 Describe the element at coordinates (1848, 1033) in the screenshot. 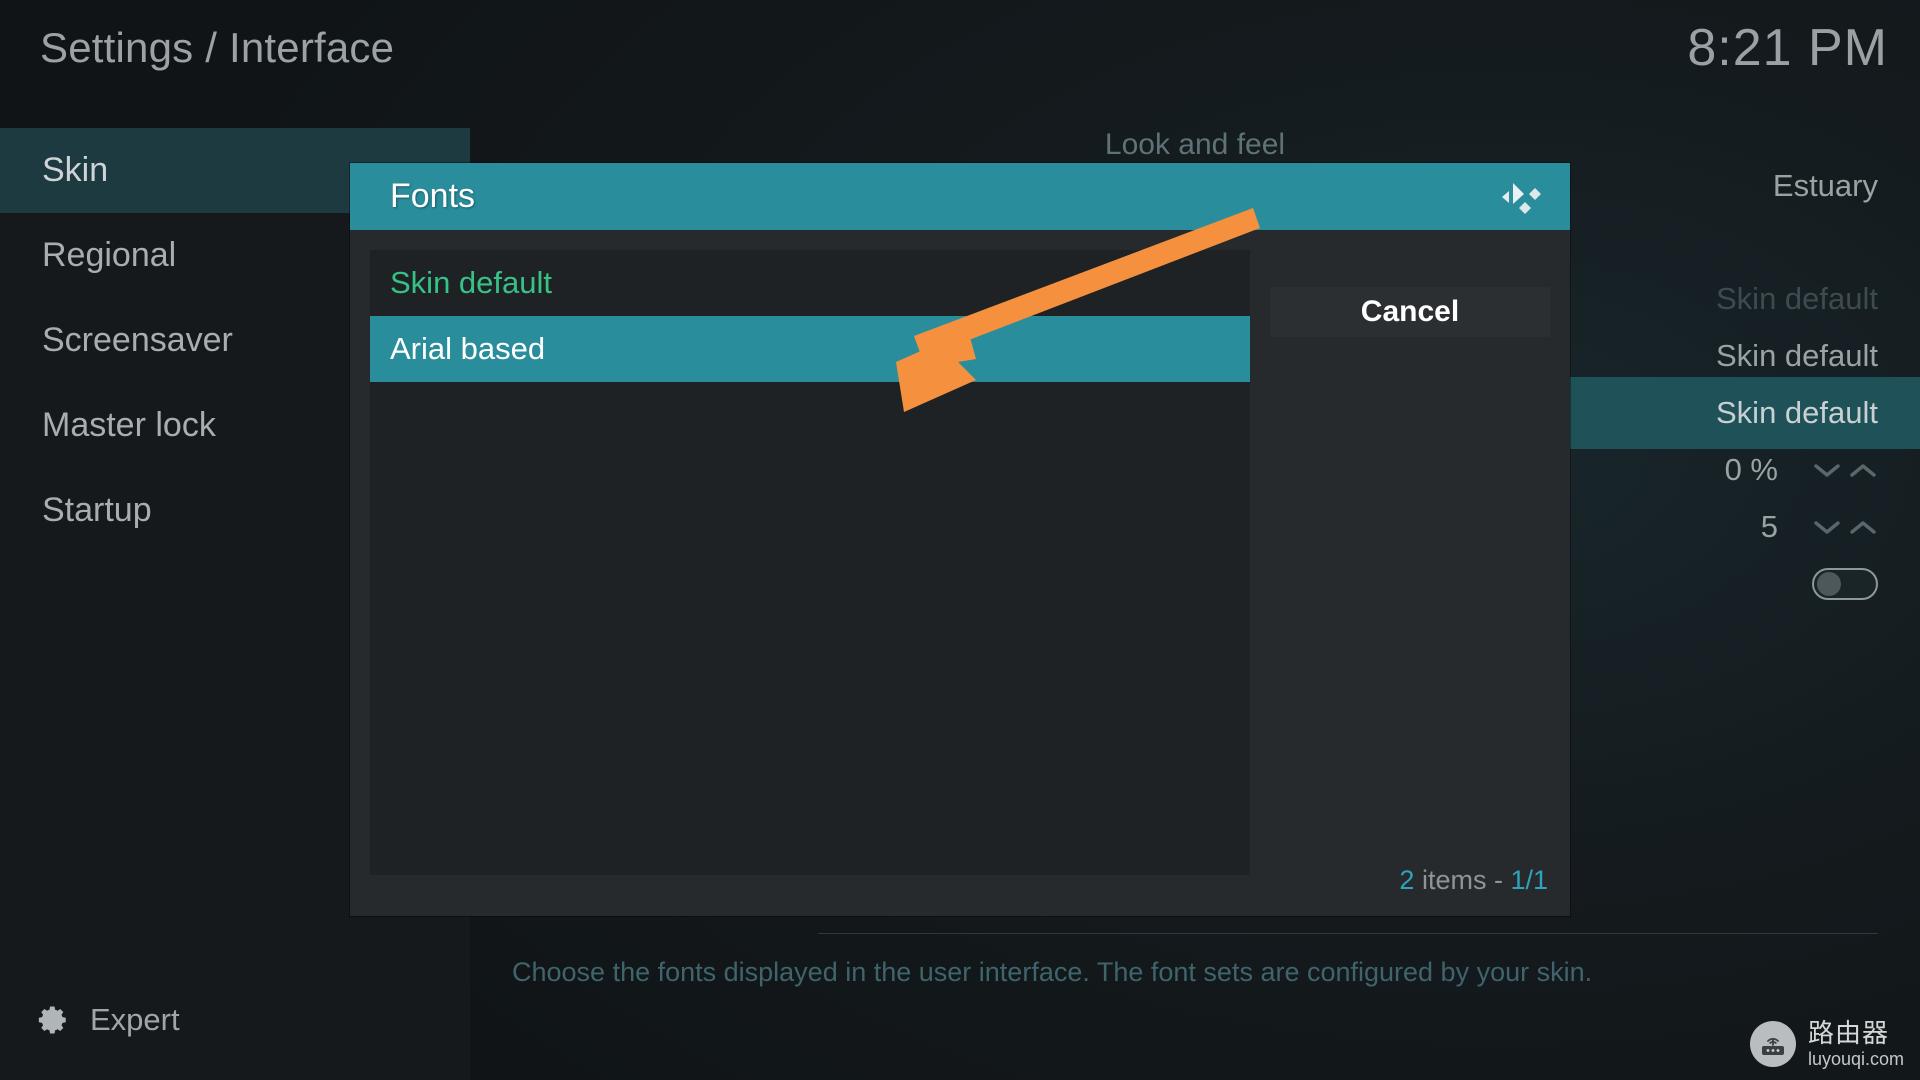

I see `watermark-title: 路由器` at that location.